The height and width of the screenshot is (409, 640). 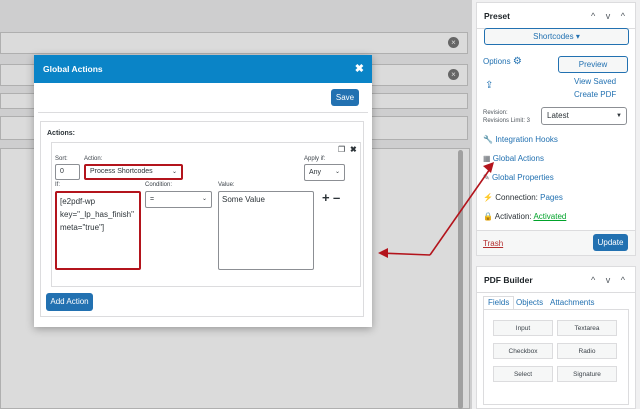 What do you see at coordinates (461, 210) in the screenshot?
I see `annotation-arrow-line` at bounding box center [461, 210].